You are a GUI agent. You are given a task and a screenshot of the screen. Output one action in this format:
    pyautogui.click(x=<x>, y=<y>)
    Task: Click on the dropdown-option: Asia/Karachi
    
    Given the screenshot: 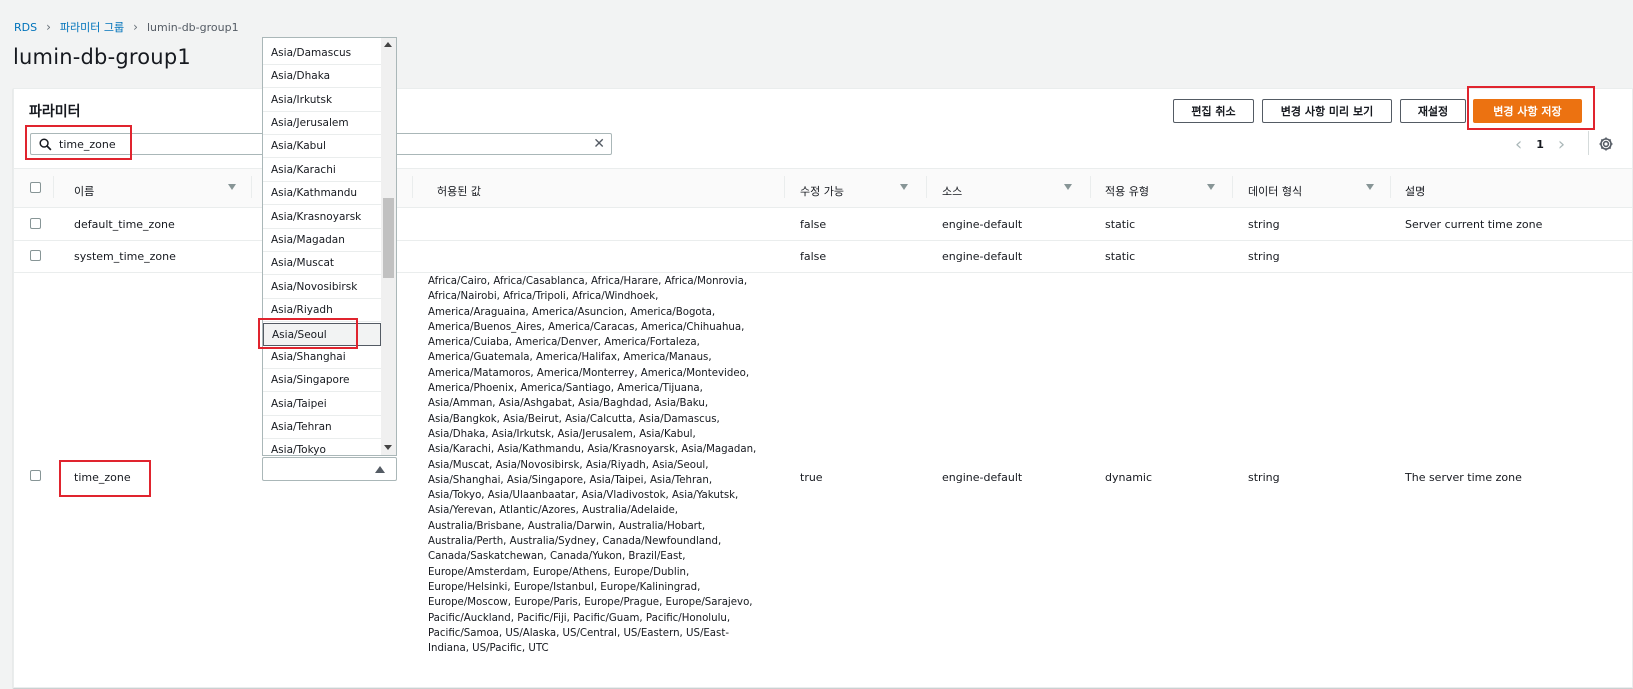 What is the action you would take?
    pyautogui.click(x=322, y=170)
    